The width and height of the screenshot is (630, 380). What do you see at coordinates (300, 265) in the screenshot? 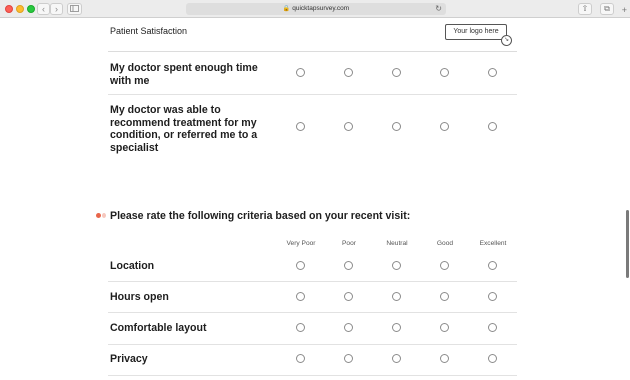
I see `radio-location-very-poor` at bounding box center [300, 265].